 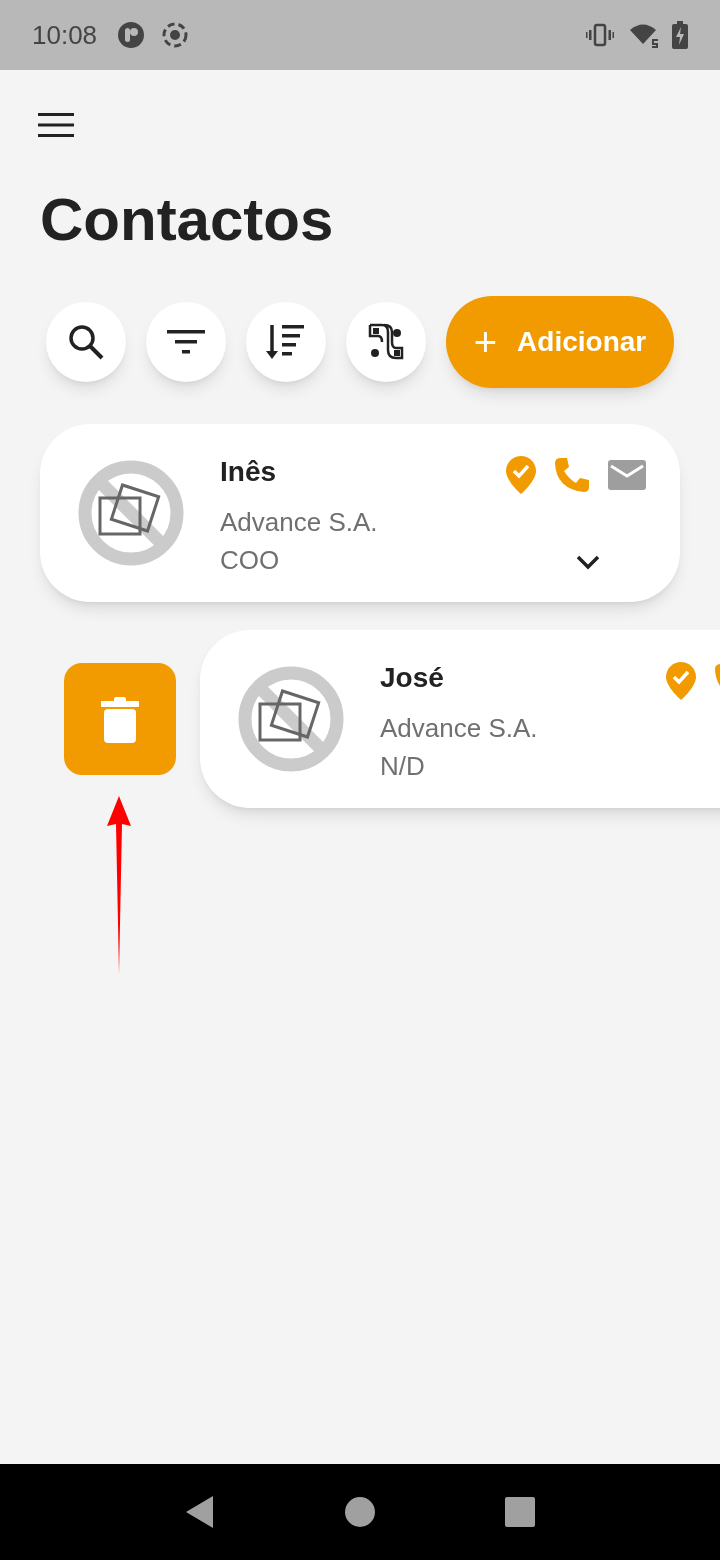 I want to click on menu-icon, so click(x=56, y=125).